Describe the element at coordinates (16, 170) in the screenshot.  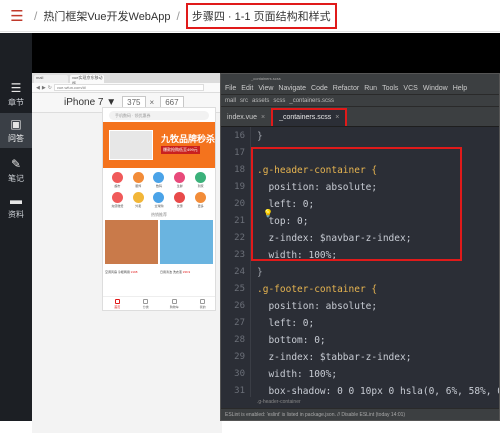
I see `sidebar-item-notes: ✎ 笔记` at that location.